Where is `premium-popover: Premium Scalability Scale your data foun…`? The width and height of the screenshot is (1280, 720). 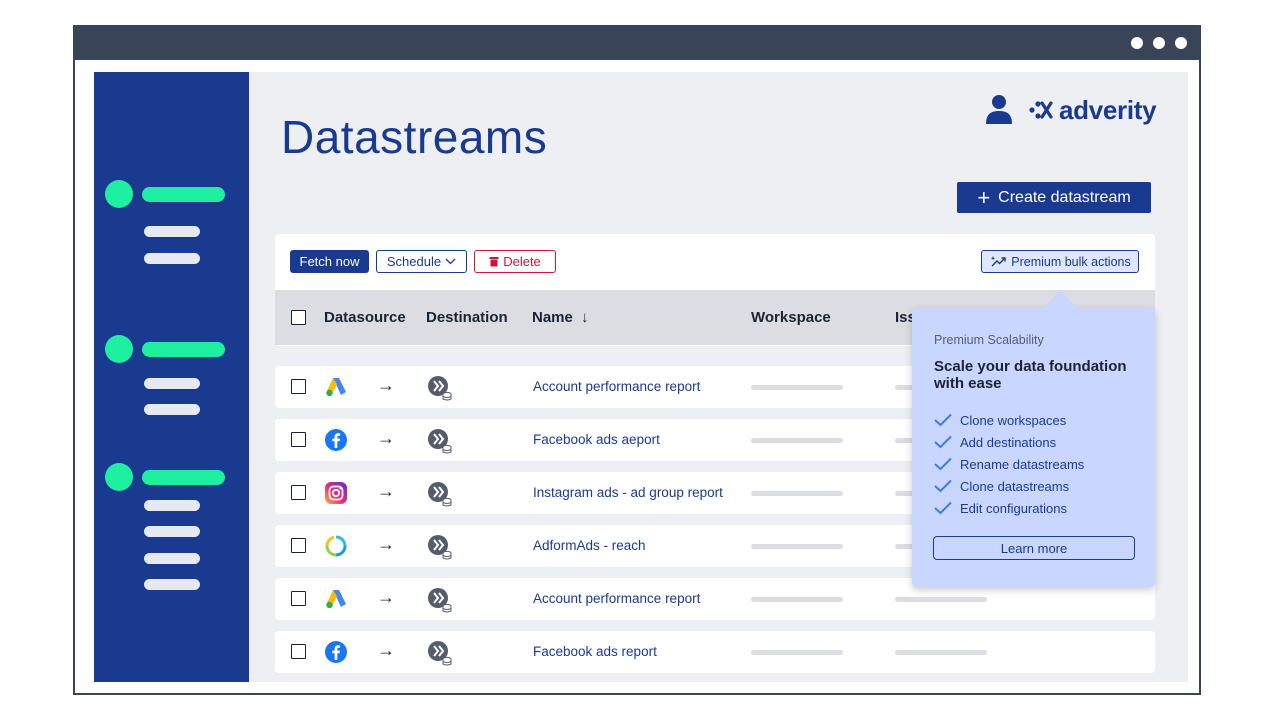 premium-popover: Premium Scalability Scale your data foun… is located at coordinates (1033, 438).